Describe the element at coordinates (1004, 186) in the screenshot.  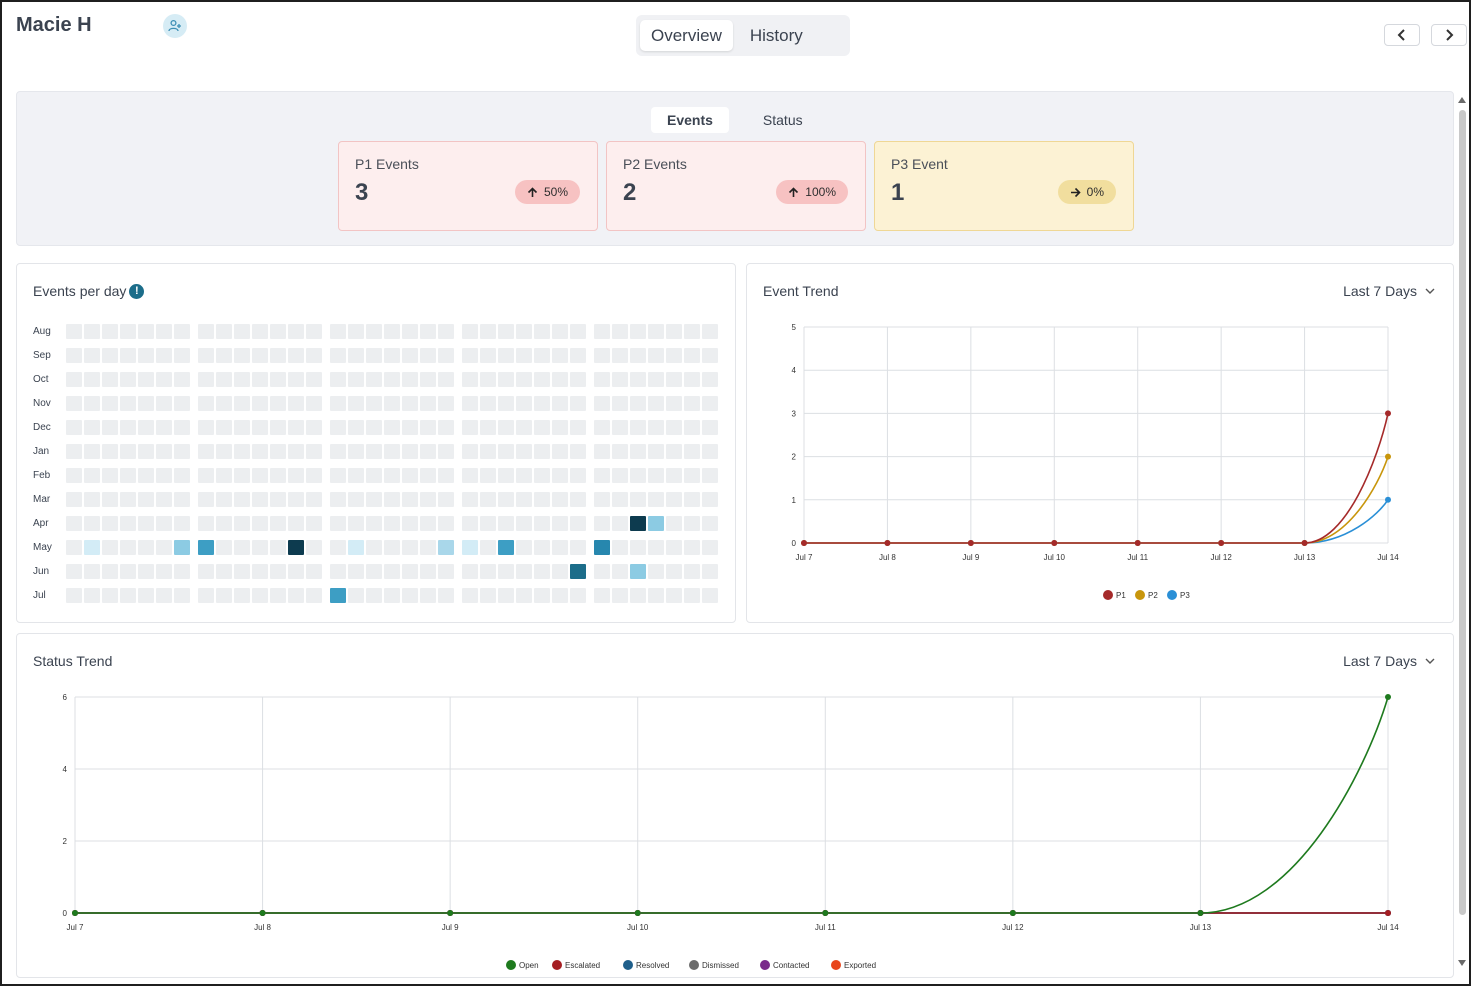
I see `p3-event-card: P3 Event 1 0%` at that location.